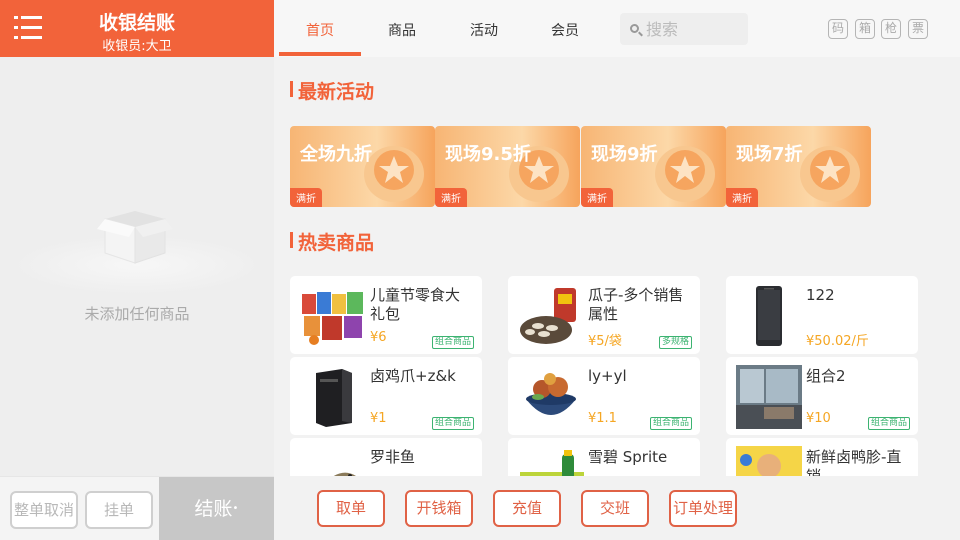 Image resolution: width=960 pixels, height=540 pixels. I want to click on receipt-icon: 票, so click(918, 29).